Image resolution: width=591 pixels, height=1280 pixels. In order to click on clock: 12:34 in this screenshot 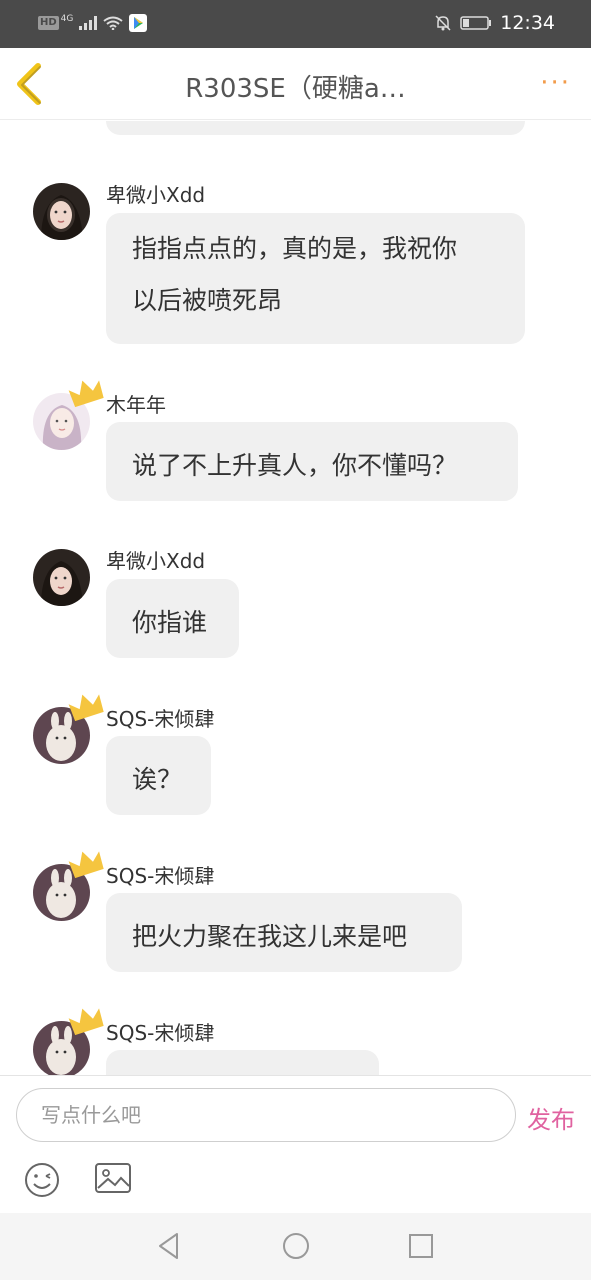, I will do `click(527, 23)`.